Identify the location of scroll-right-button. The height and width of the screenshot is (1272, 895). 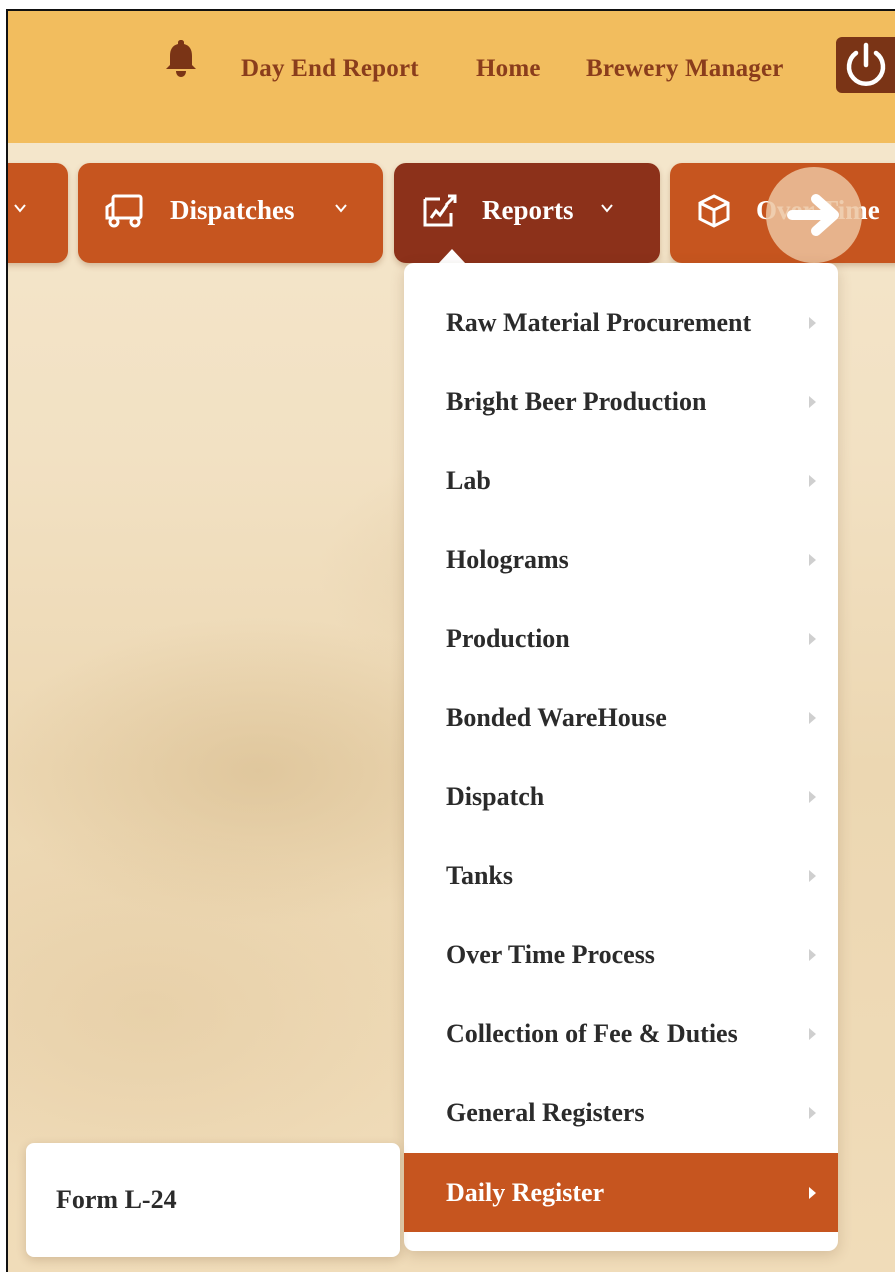
(814, 215).